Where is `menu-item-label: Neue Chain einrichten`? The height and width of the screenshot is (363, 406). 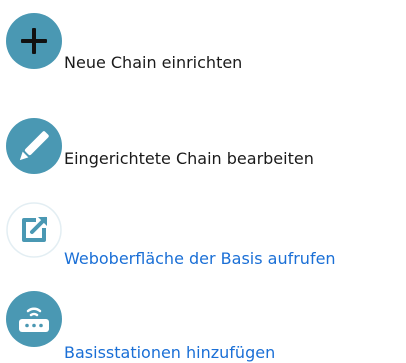 menu-item-label: Neue Chain einrichten is located at coordinates (153, 62).